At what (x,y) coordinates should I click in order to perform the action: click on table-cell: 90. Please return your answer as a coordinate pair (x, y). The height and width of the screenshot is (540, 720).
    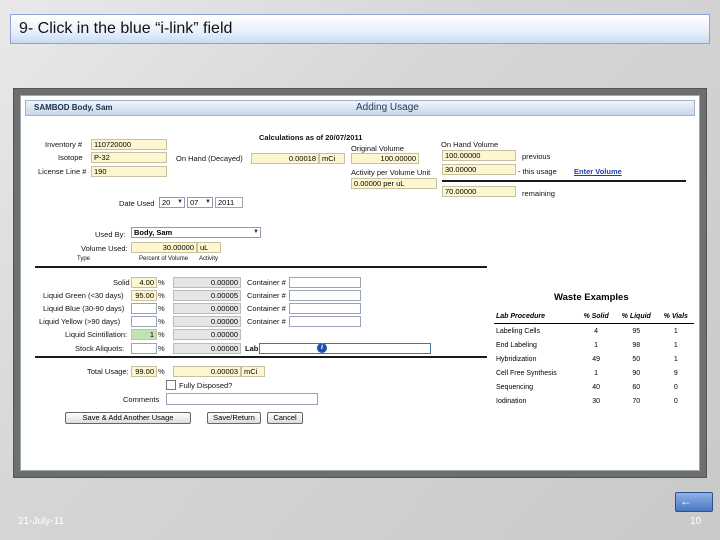
    Looking at the image, I should click on (636, 373).